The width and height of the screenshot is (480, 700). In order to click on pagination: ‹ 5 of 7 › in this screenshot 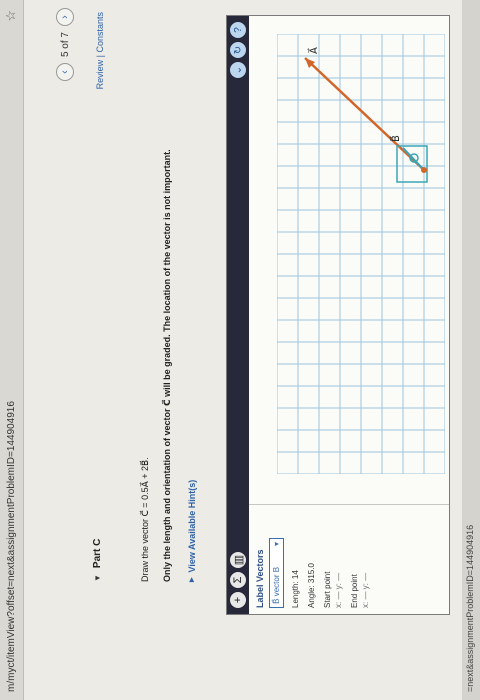, I will do `click(65, 45)`.